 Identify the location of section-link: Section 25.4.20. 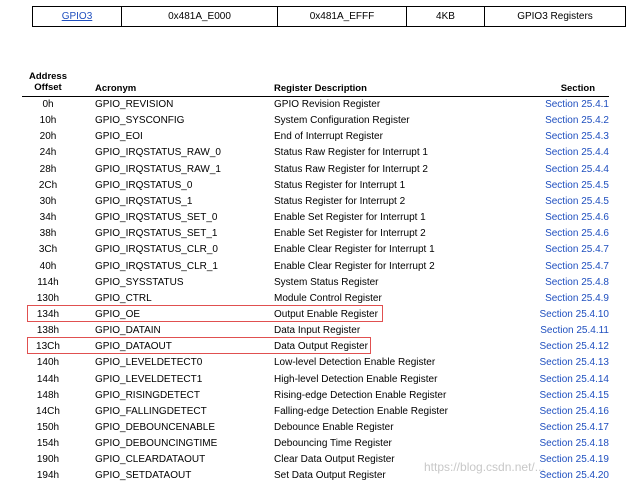
(575, 476).